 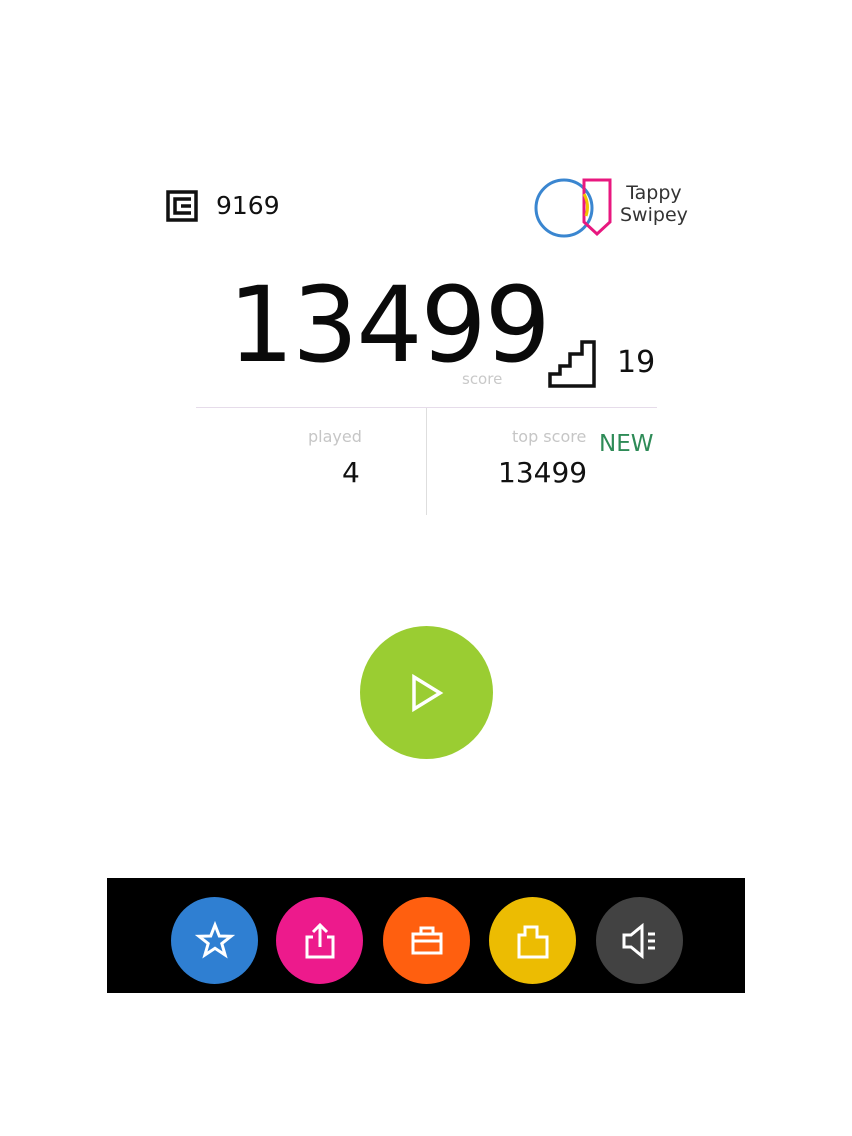 What do you see at coordinates (572, 364) in the screenshot?
I see `stairs-icon` at bounding box center [572, 364].